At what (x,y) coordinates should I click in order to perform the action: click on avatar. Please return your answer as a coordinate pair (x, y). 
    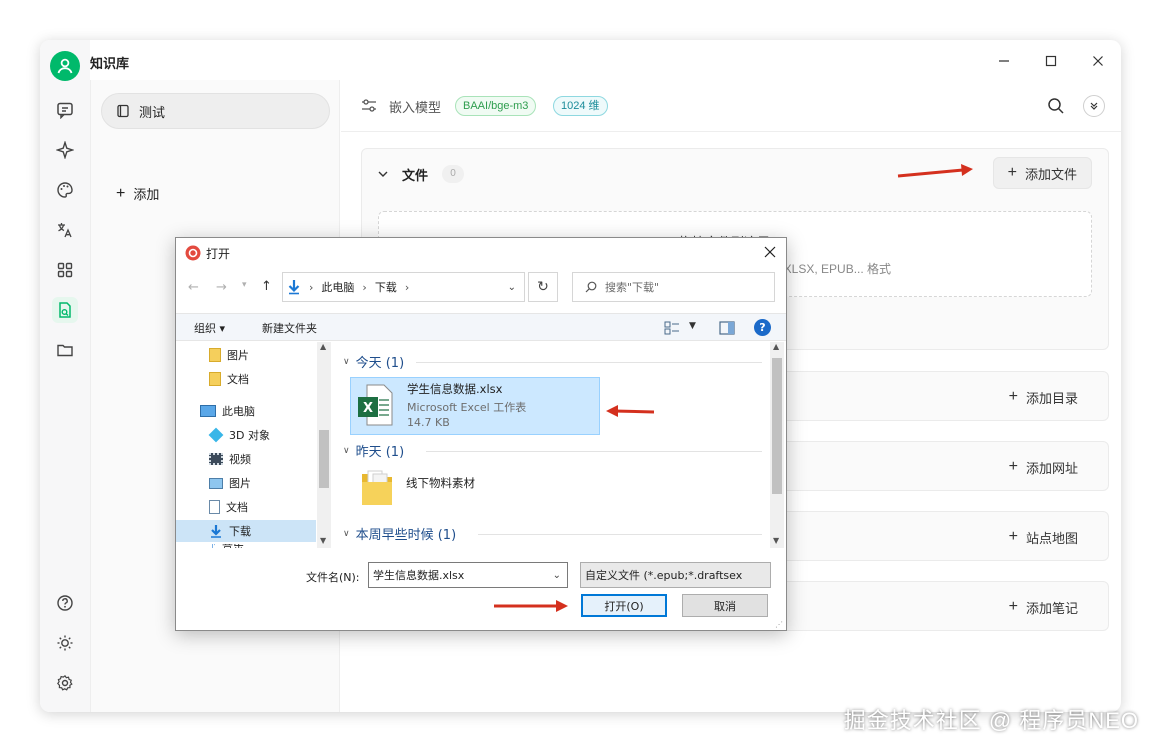
    Looking at the image, I should click on (65, 66).